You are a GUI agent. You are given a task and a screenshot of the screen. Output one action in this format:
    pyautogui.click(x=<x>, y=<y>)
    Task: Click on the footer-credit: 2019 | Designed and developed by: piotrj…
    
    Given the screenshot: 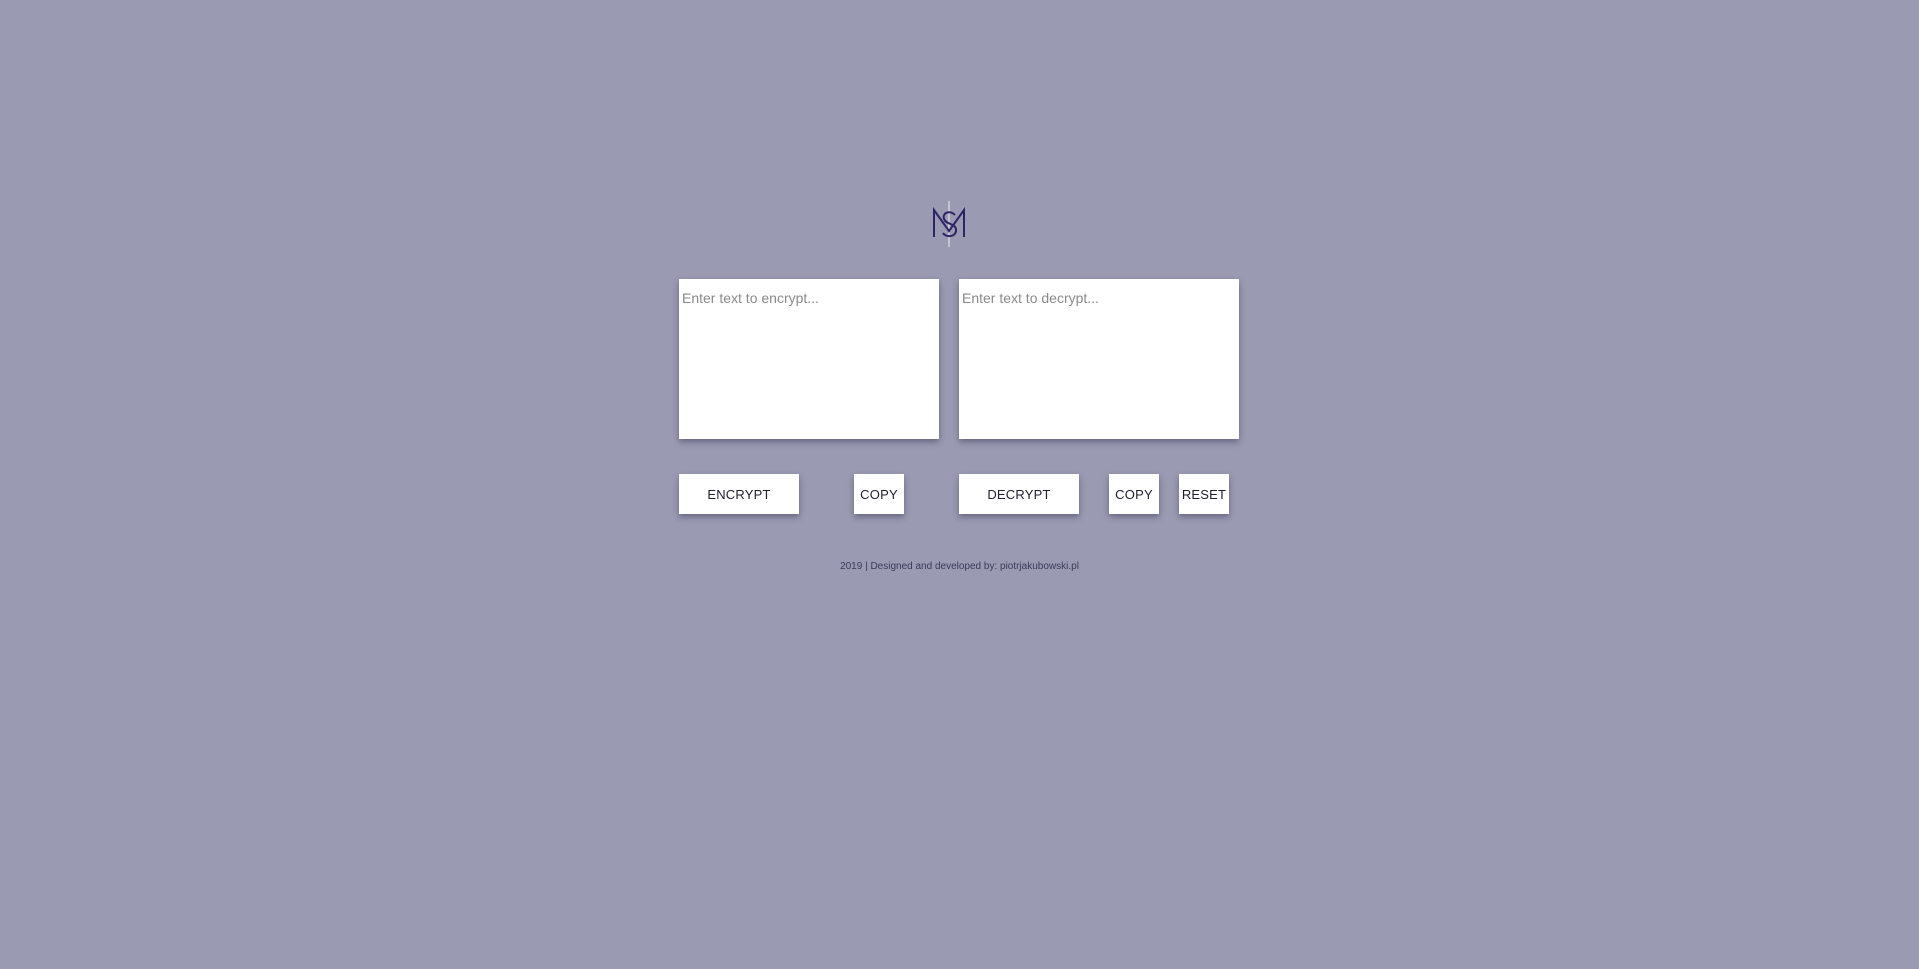 What is the action you would take?
    pyautogui.click(x=959, y=566)
    